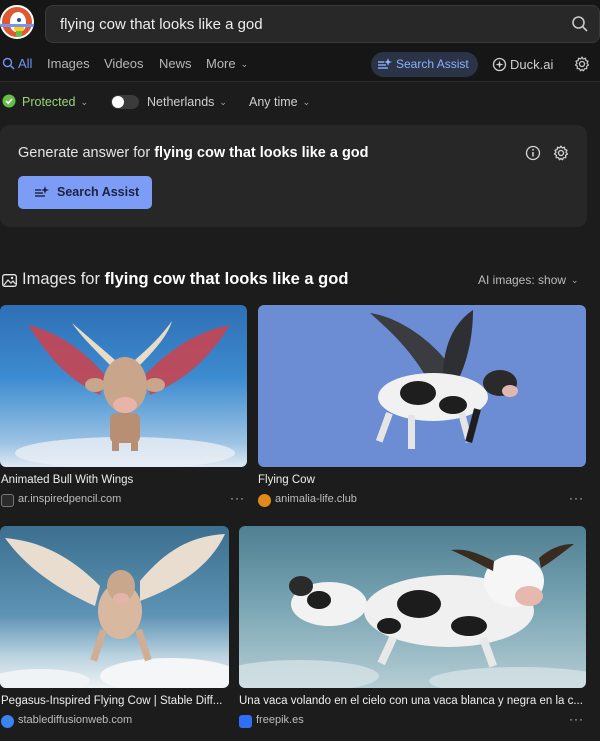 This screenshot has height=741, width=600. Describe the element at coordinates (273, 102) in the screenshot. I see `time-label: Any time` at that location.